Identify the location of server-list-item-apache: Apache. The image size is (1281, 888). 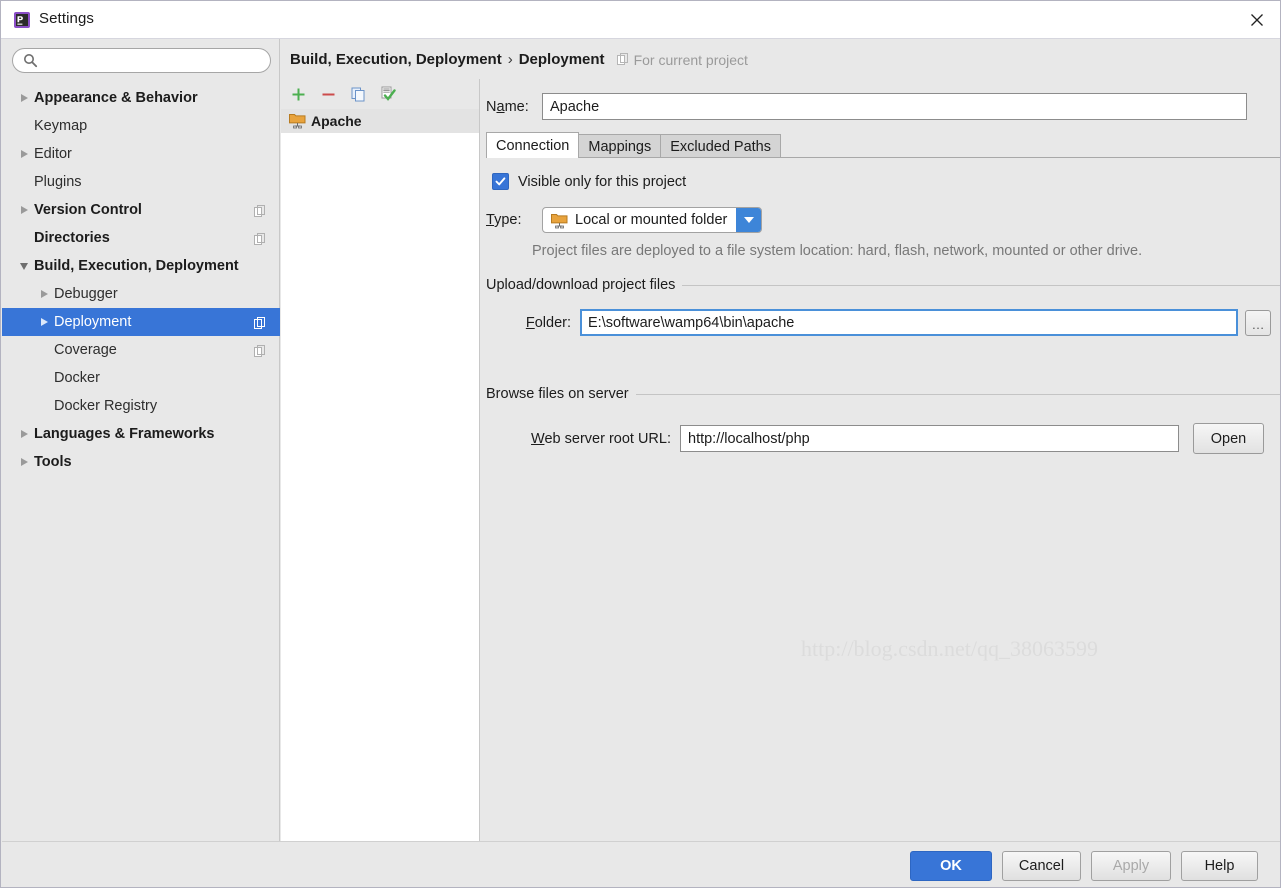
(380, 121).